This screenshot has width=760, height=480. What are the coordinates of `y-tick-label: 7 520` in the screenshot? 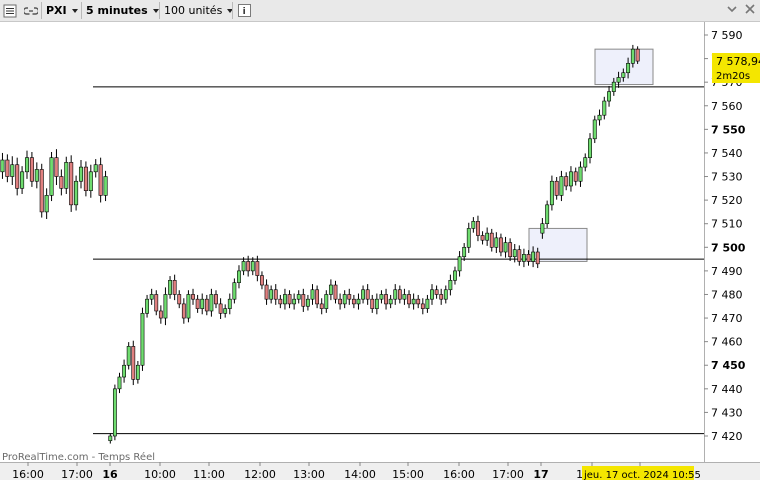 It's located at (727, 200).